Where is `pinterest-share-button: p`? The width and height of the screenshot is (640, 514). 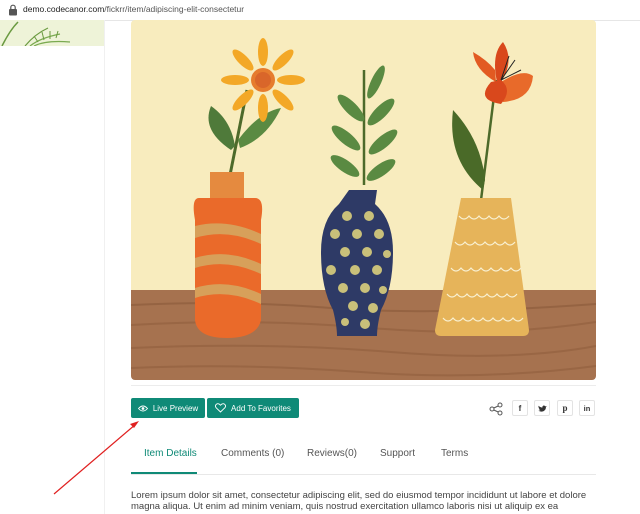
pinterest-share-button: p is located at coordinates (565, 408).